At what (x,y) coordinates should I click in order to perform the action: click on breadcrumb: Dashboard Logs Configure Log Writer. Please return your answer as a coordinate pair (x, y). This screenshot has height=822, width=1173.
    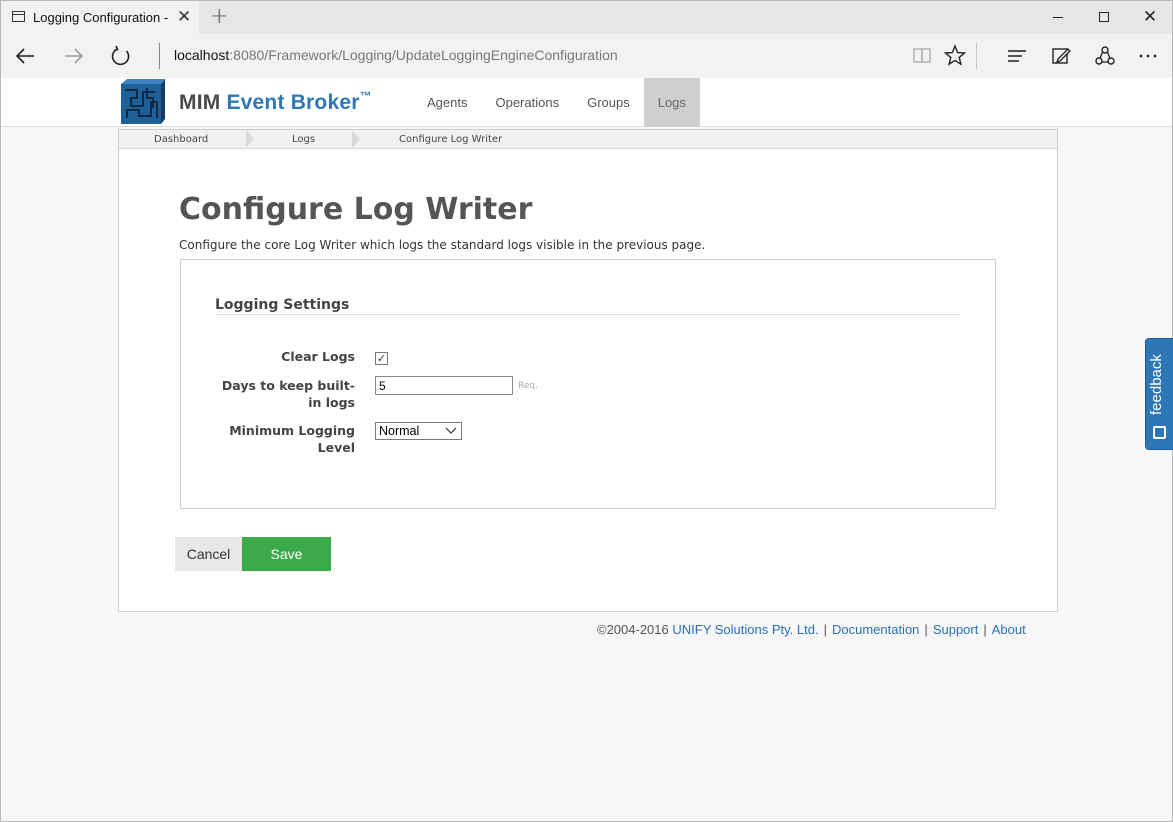
    Looking at the image, I should click on (588, 139).